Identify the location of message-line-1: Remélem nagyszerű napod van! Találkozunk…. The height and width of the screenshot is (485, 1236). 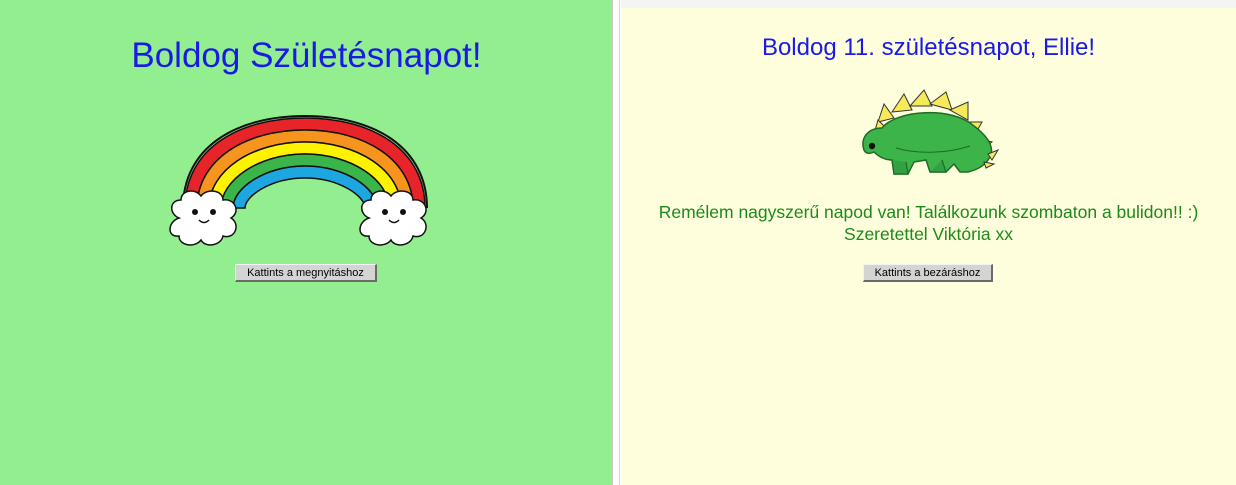
(928, 212).